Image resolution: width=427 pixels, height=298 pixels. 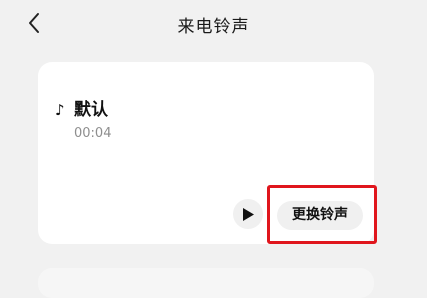 I want to click on ringtone-duration: 00:04, so click(x=93, y=133).